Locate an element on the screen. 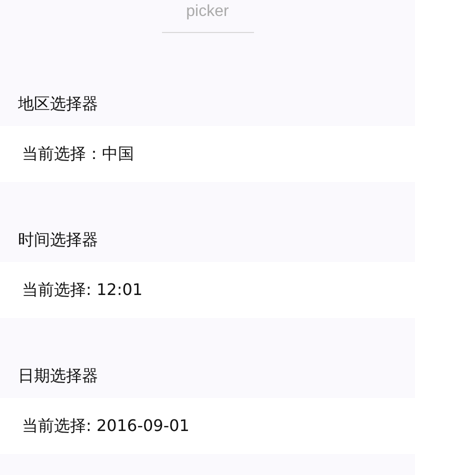  picker-value: 当前选择：中国 is located at coordinates (207, 154).